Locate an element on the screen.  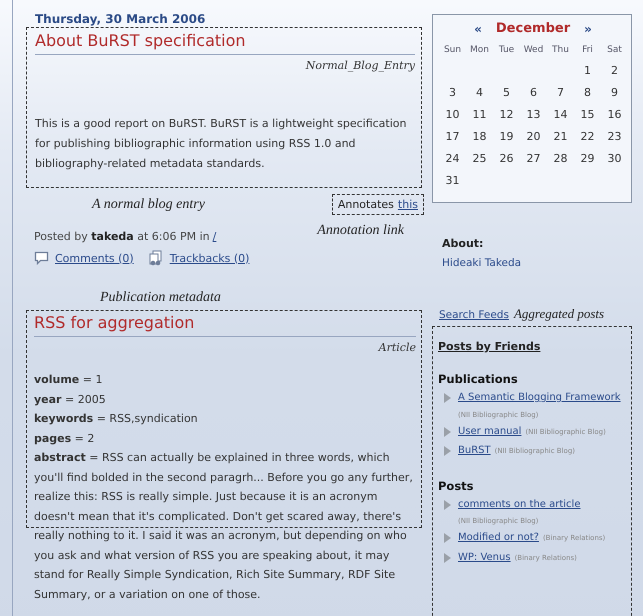
posted-by-text: Posted by takeda at 6:06 PM in is located at coordinates (122, 236).